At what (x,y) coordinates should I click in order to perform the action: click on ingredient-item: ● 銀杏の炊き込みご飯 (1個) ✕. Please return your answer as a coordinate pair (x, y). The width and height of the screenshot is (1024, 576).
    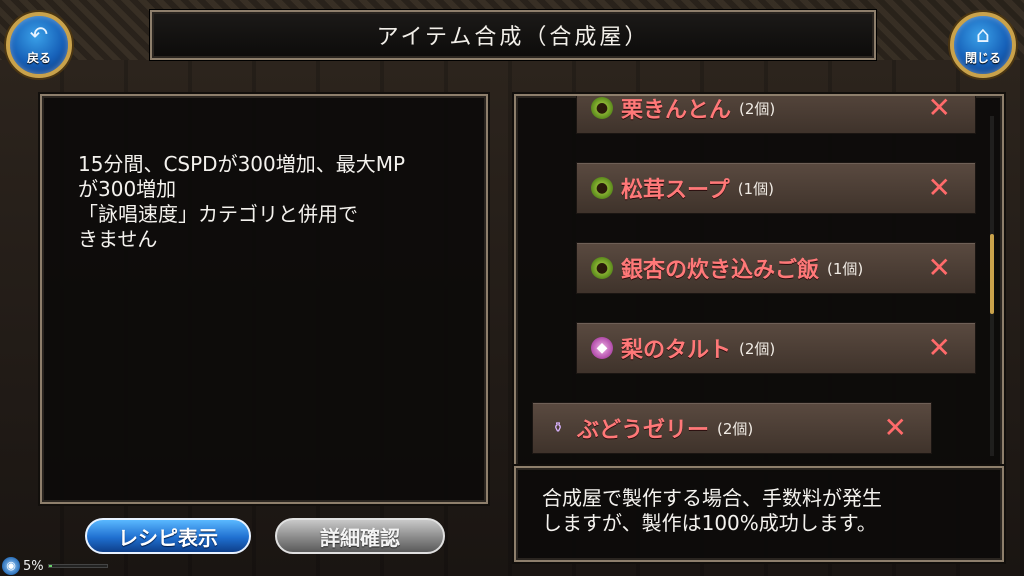
    Looking at the image, I should click on (776, 268).